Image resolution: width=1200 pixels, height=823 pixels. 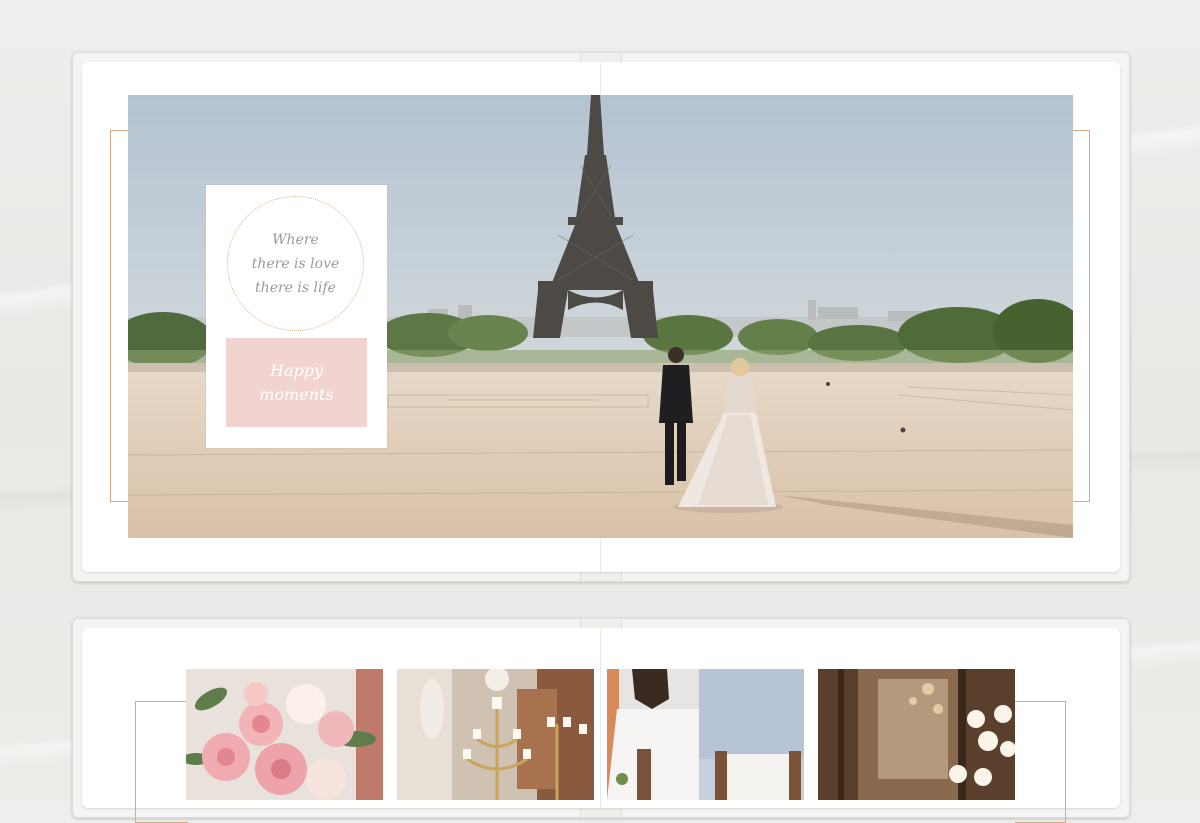 I want to click on quote-text: Where there is love there is life, so click(x=295, y=263).